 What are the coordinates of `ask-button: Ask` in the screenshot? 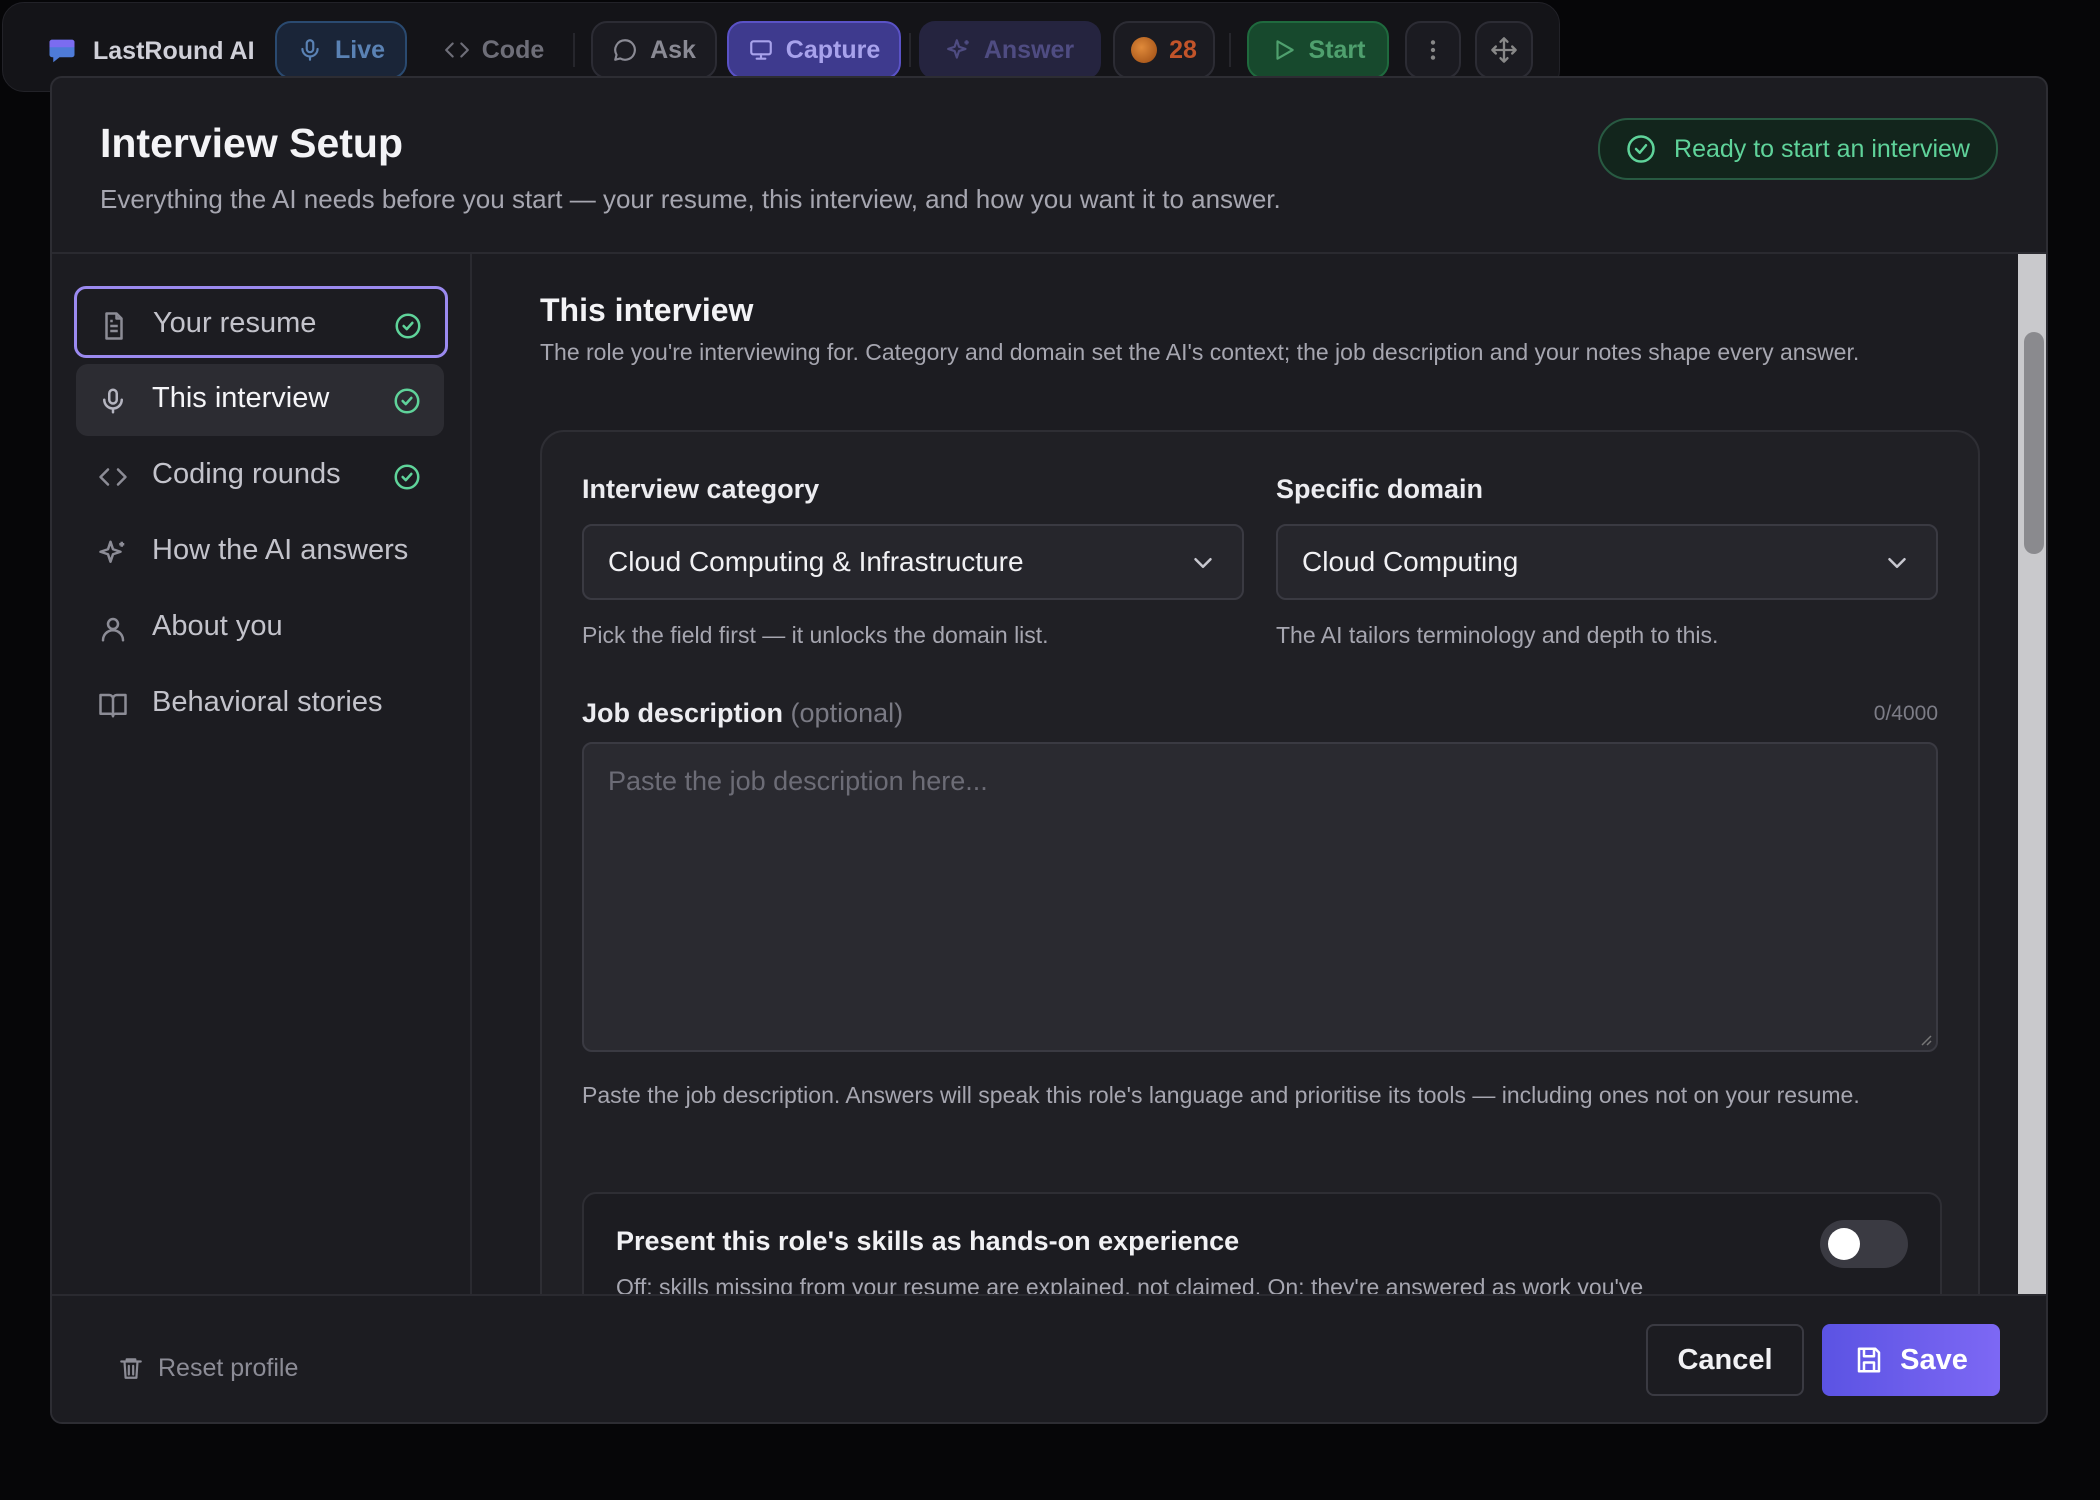 It's located at (654, 50).